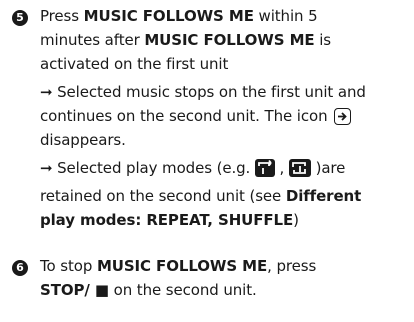 This screenshot has height=322, width=414. What do you see at coordinates (343, 116) in the screenshot?
I see `music-follows-me-icon` at bounding box center [343, 116].